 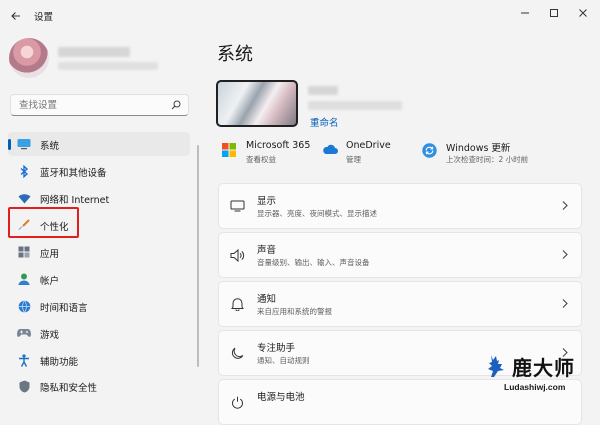 What do you see at coordinates (99, 333) in the screenshot?
I see `sidebar-item-gaming: 游戏` at bounding box center [99, 333].